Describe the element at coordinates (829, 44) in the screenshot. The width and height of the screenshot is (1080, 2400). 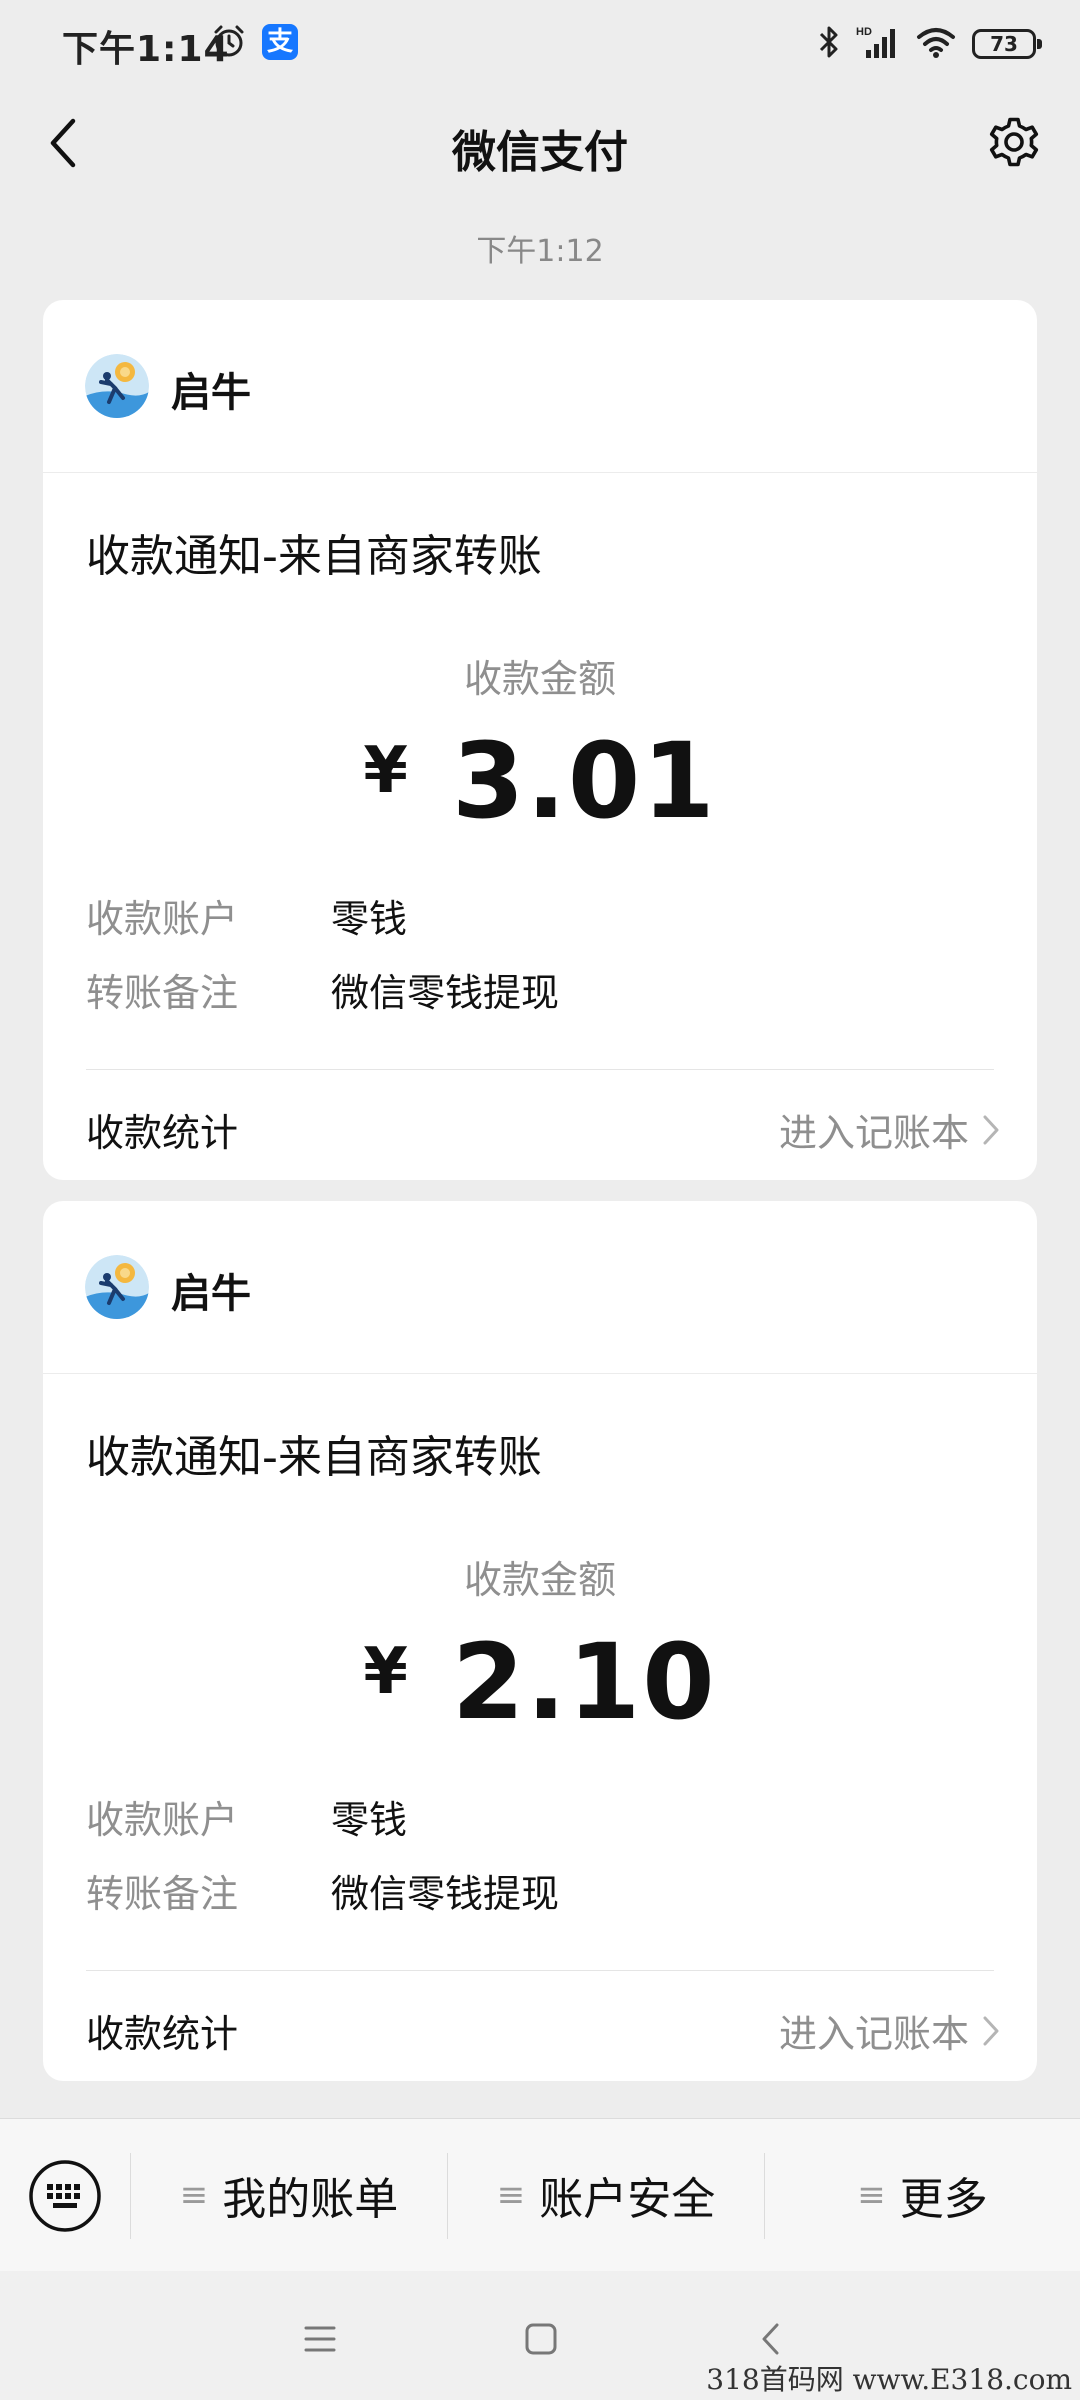
I see `bluetooth-icon` at that location.